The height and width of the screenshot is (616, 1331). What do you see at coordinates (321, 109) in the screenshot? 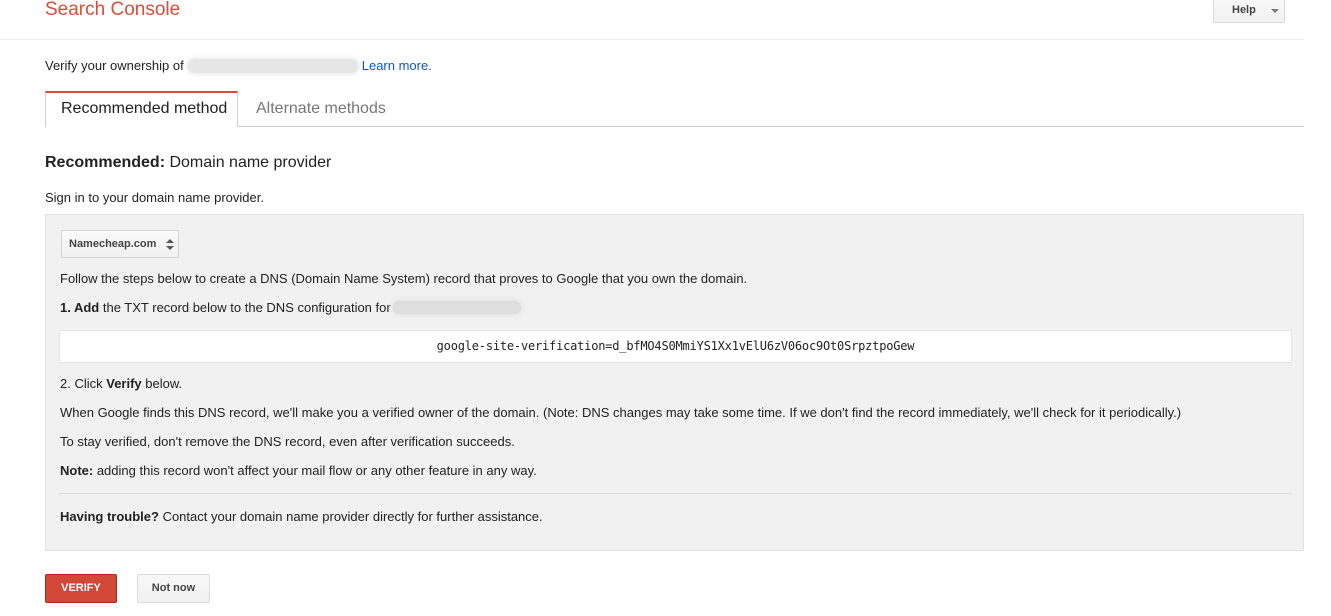
I see `tab-alternate-methods: Alternate methods` at bounding box center [321, 109].